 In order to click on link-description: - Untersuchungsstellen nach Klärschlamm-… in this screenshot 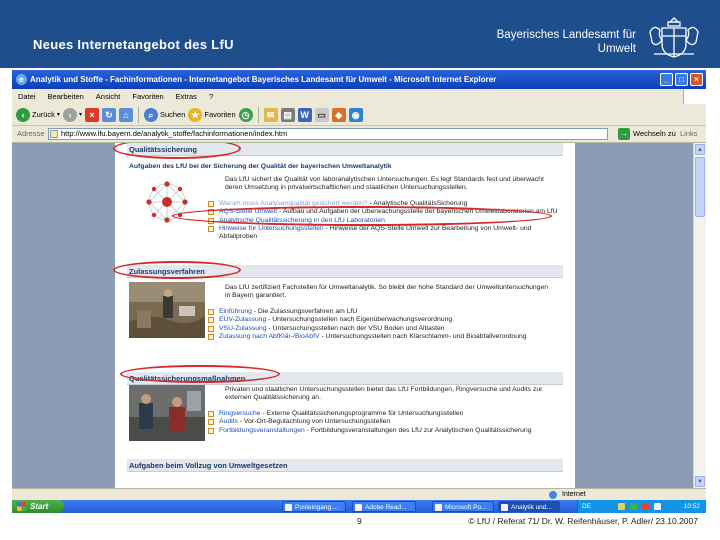, I will do `click(423, 336)`.